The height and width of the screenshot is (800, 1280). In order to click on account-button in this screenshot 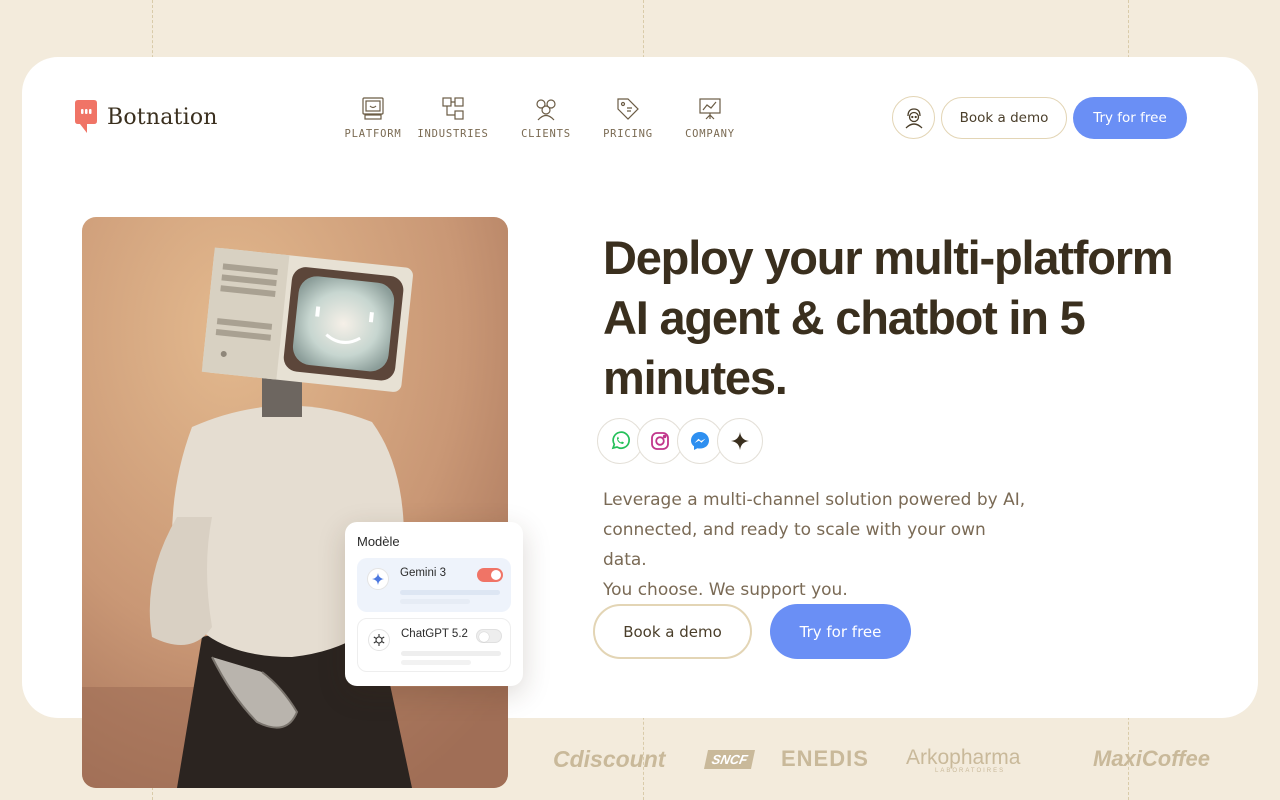, I will do `click(913, 117)`.